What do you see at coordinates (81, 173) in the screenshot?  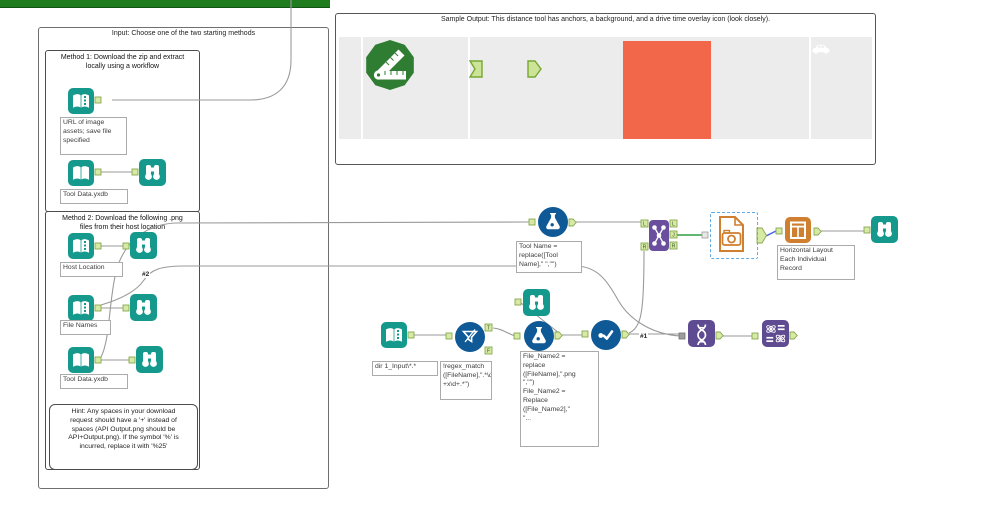 I see `input-data-tool-tooldata1` at bounding box center [81, 173].